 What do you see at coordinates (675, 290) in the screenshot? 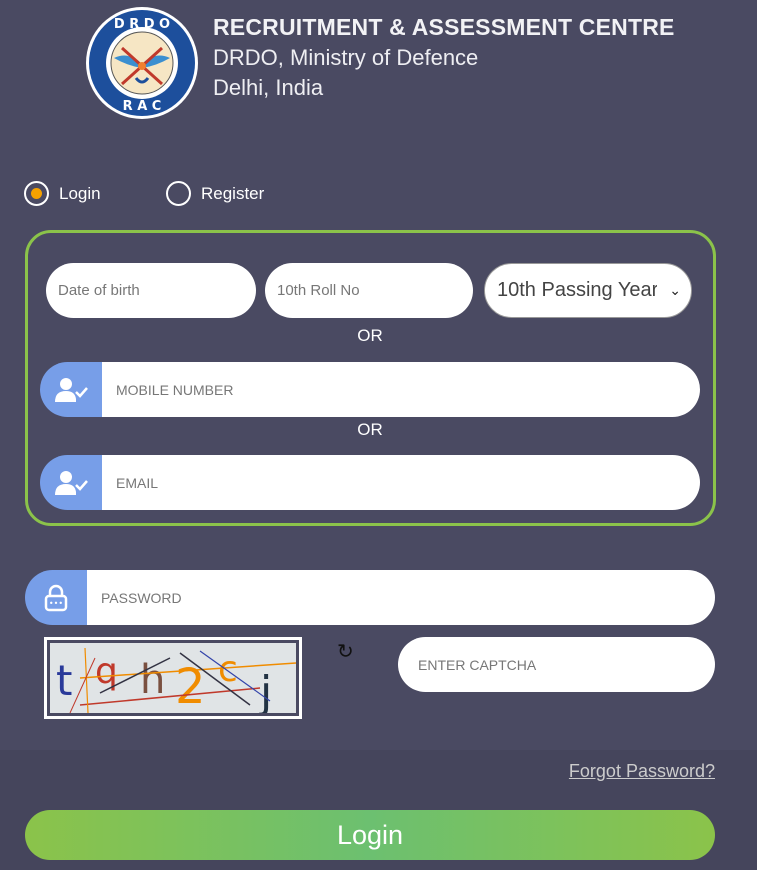
I see `chevron-down-icon: ⌄` at bounding box center [675, 290].